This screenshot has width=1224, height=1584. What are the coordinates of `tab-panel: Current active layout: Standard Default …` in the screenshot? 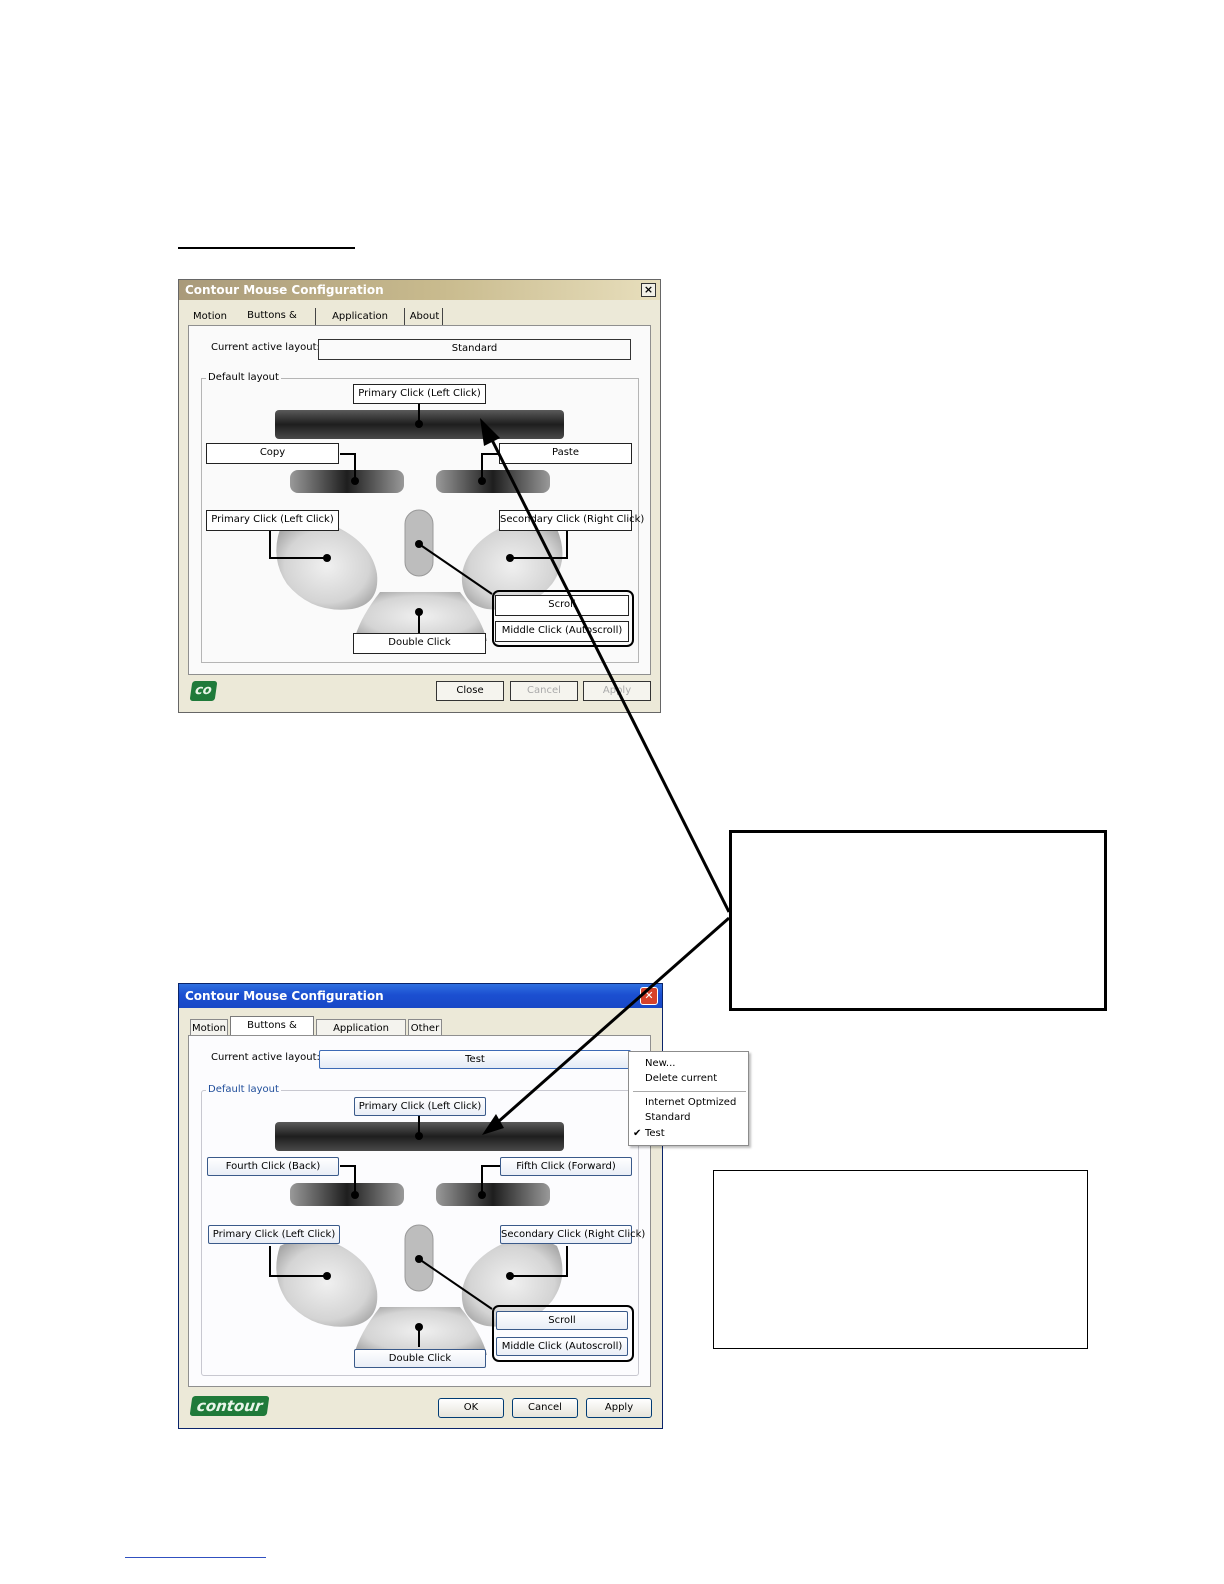 It's located at (419, 500).